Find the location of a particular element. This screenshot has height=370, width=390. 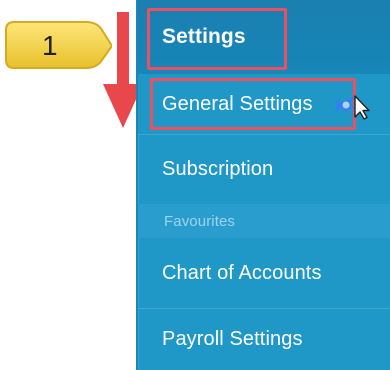

menu-item-label: Settings is located at coordinates (204, 36).